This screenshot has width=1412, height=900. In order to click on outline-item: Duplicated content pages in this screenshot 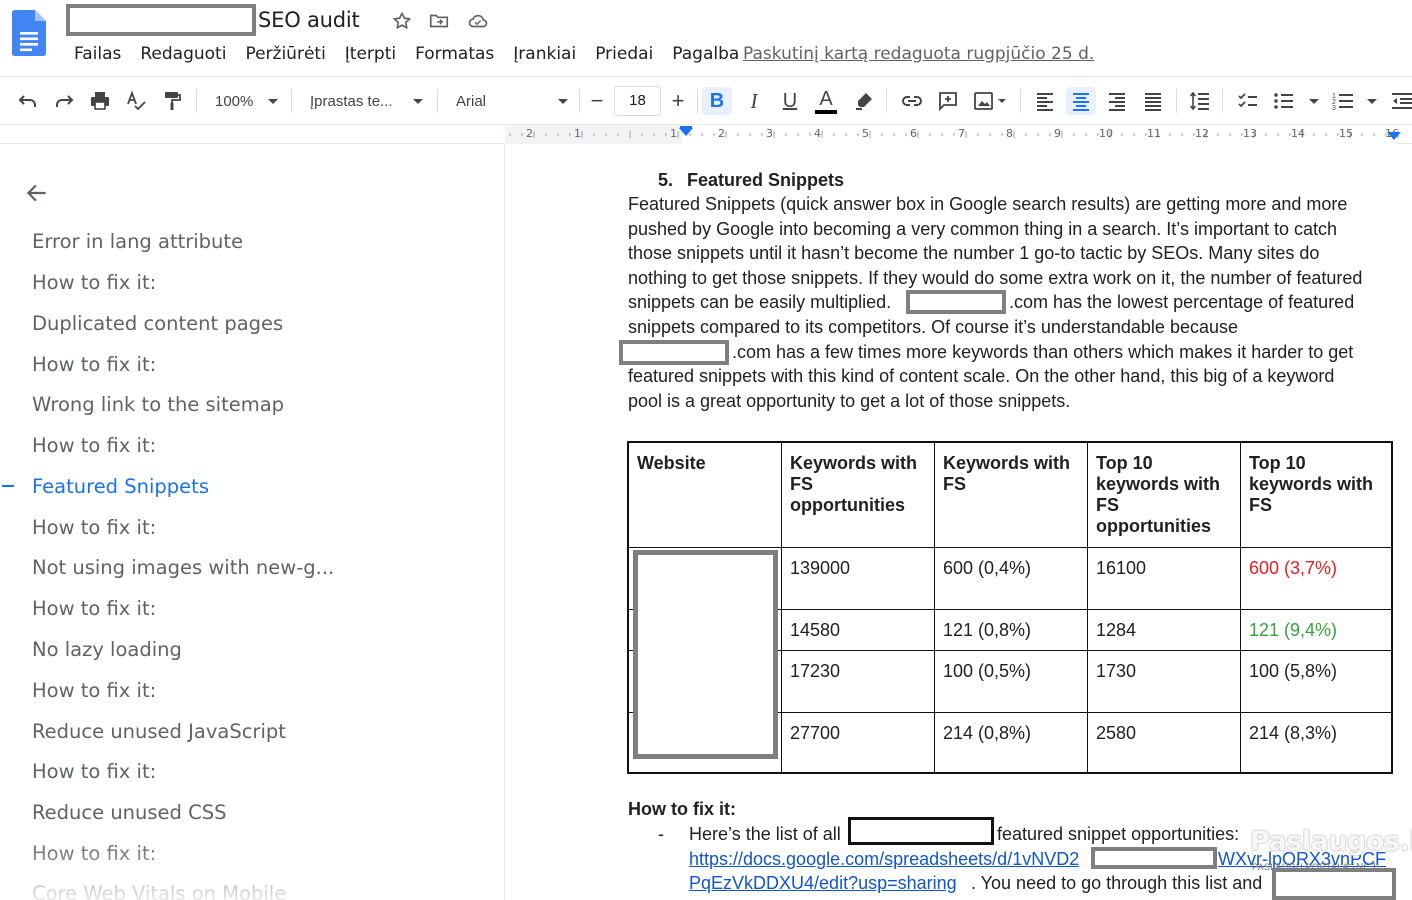, I will do `click(157, 323)`.